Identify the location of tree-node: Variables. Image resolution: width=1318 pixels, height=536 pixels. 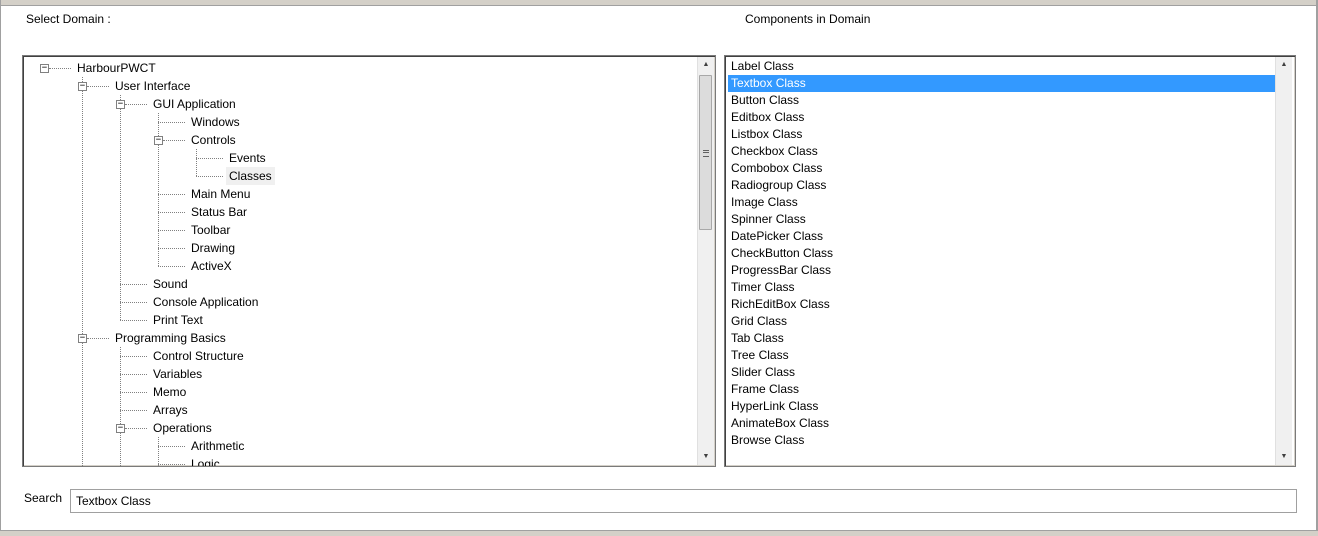
(177, 374).